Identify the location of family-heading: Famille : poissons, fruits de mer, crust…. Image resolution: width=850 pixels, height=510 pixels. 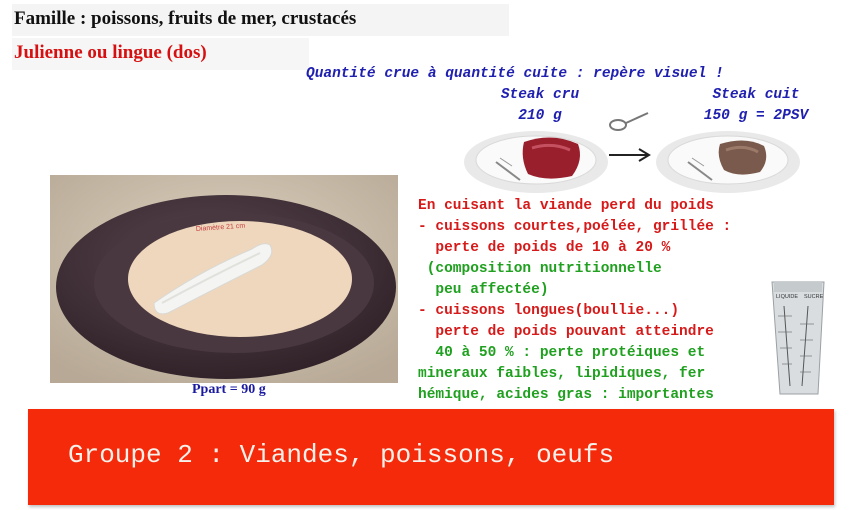
(260, 20).